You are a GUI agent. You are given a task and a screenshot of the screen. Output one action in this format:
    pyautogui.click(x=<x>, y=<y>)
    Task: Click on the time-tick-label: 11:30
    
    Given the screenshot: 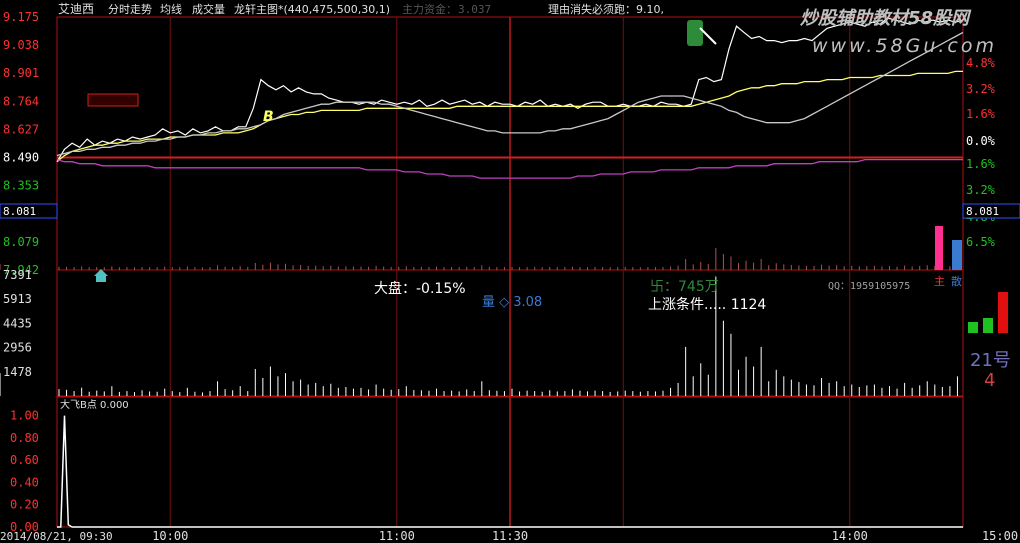 What is the action you would take?
    pyautogui.click(x=510, y=536)
    